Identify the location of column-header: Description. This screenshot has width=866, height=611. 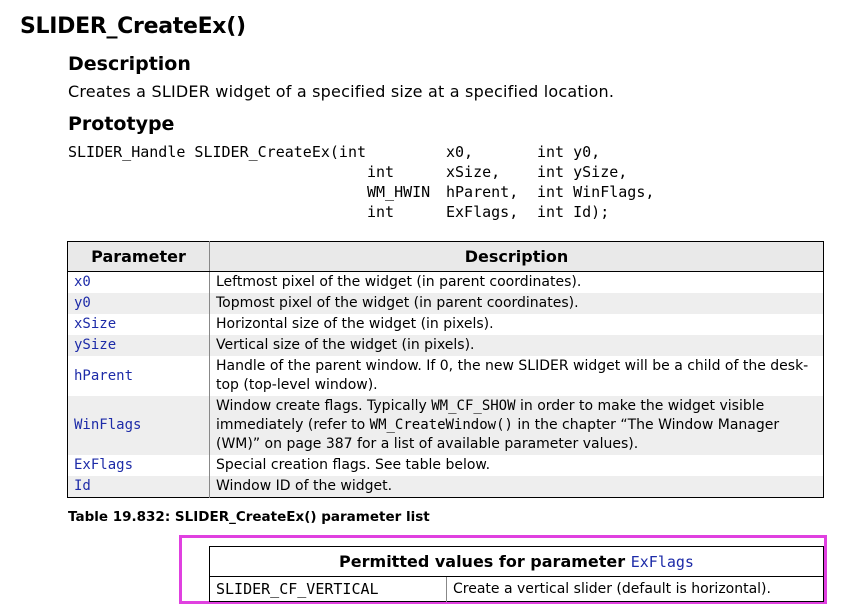
(516, 256).